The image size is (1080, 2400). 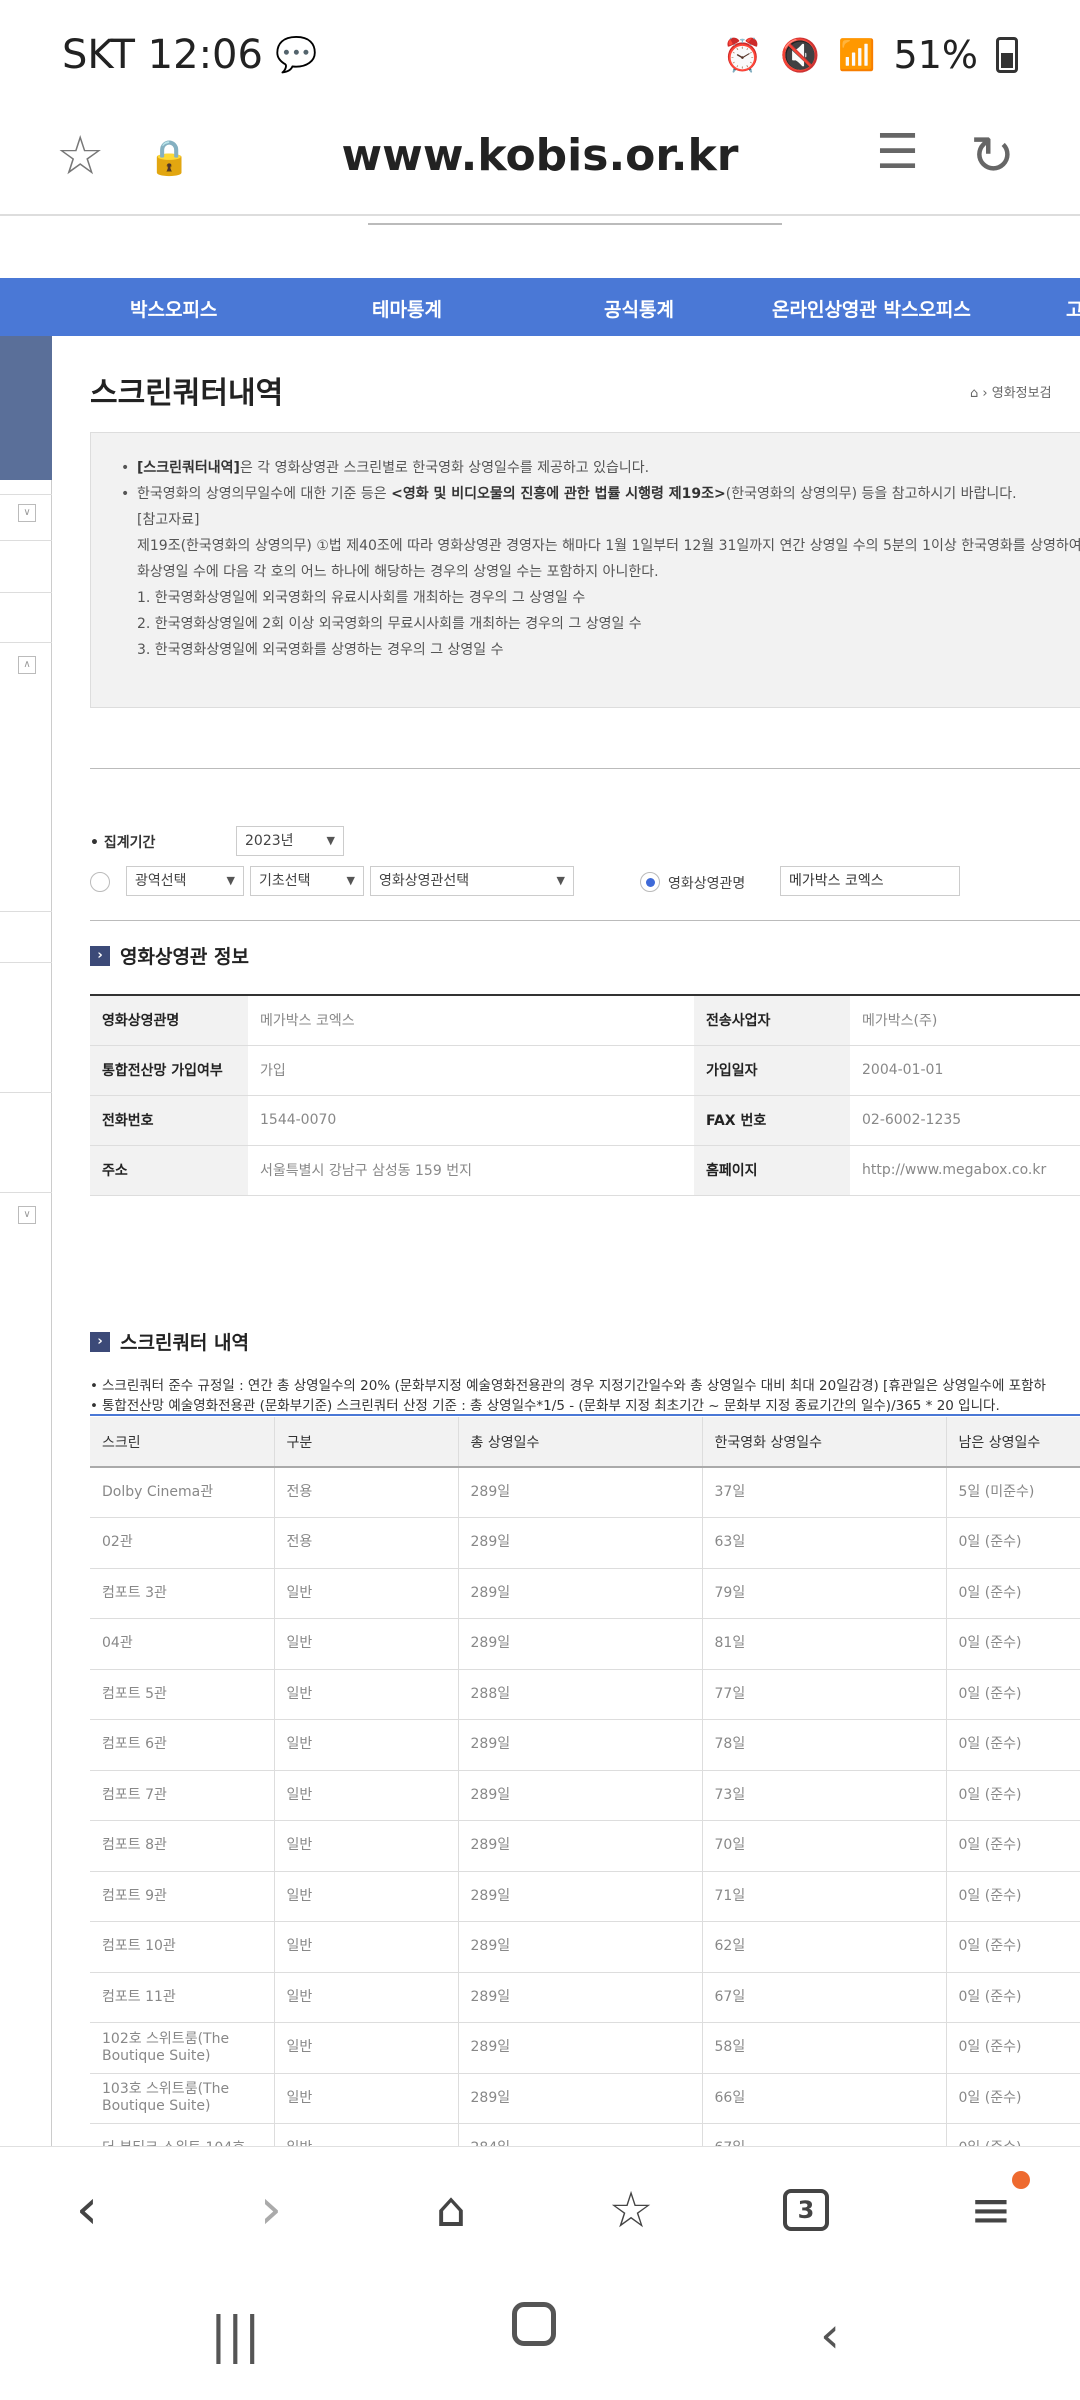 I want to click on gnb-official-stats: 공식통계, so click(x=639, y=308).